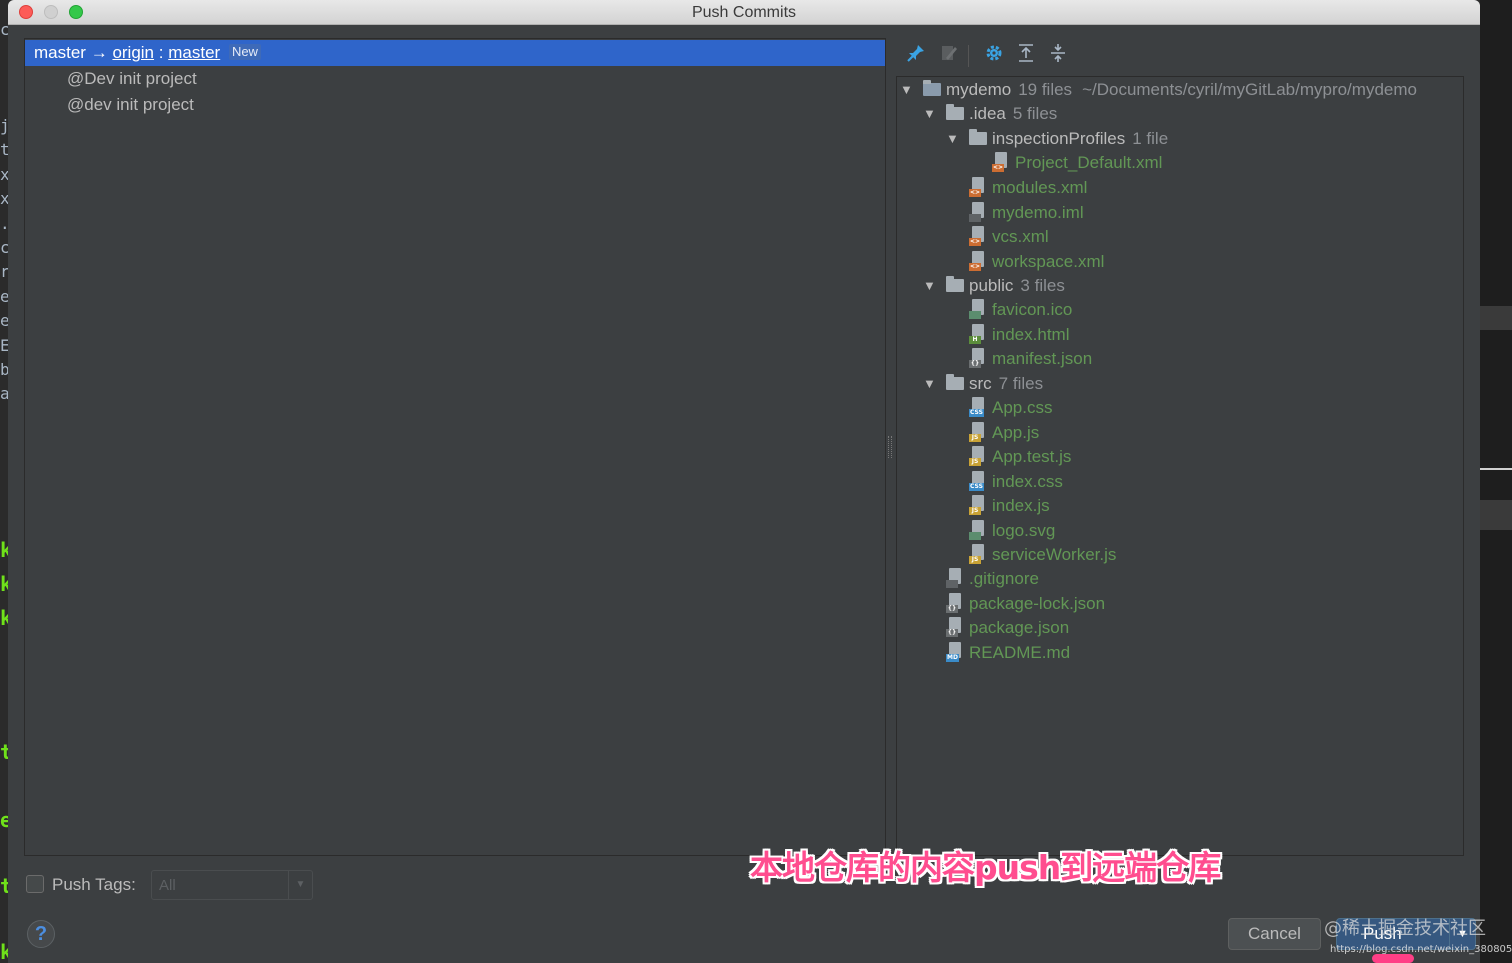 The height and width of the screenshot is (963, 1512). What do you see at coordinates (916, 55) in the screenshot?
I see `pin-icon` at bounding box center [916, 55].